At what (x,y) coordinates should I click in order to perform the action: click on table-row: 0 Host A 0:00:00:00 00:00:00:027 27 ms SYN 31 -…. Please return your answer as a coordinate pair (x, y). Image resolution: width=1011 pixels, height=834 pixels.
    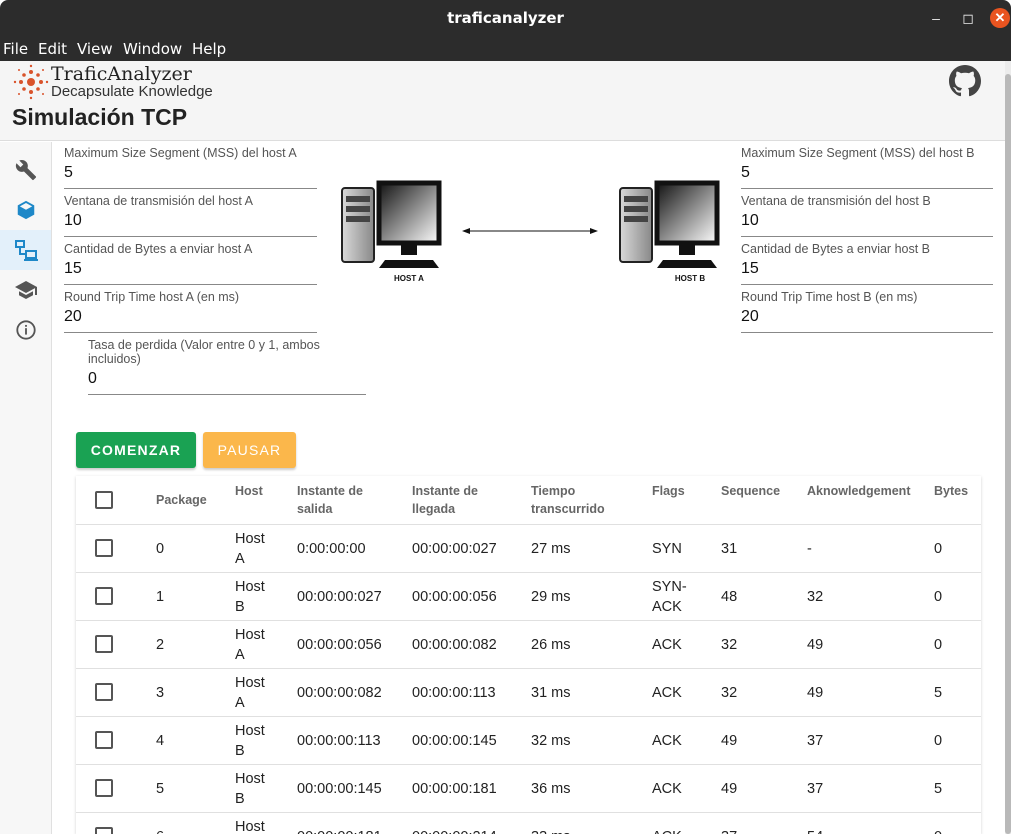
    Looking at the image, I should click on (528, 548).